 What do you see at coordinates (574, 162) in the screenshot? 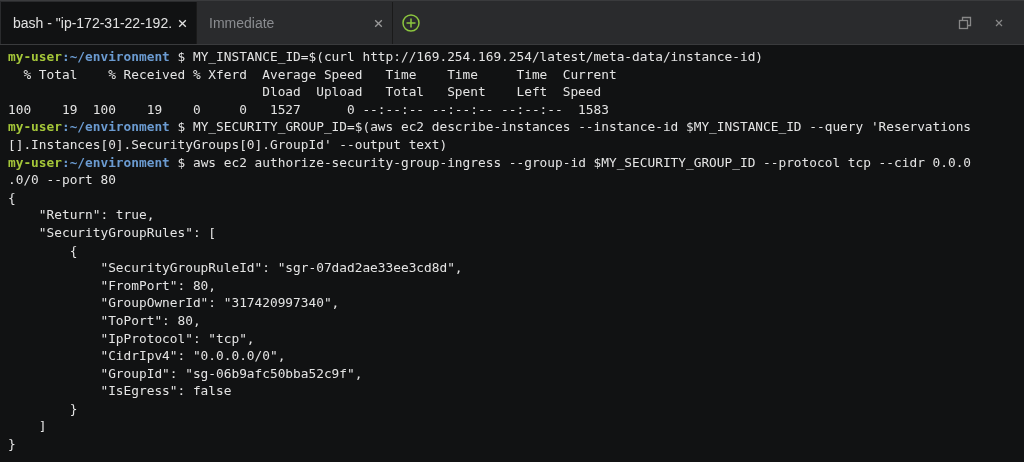
I see `command-text: $ aws ec2 authorize-security-group-ingress --group-id $MY_SECURITY_GROUP_ID --protocol tcp --cidr 0.0.0` at bounding box center [574, 162].